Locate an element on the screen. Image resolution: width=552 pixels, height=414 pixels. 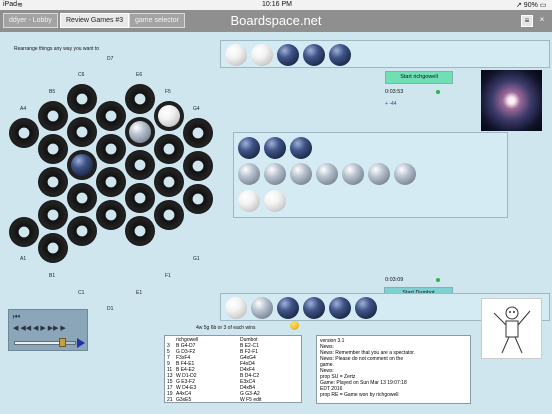
coord-B1: B1 is located at coordinates (52, 276).